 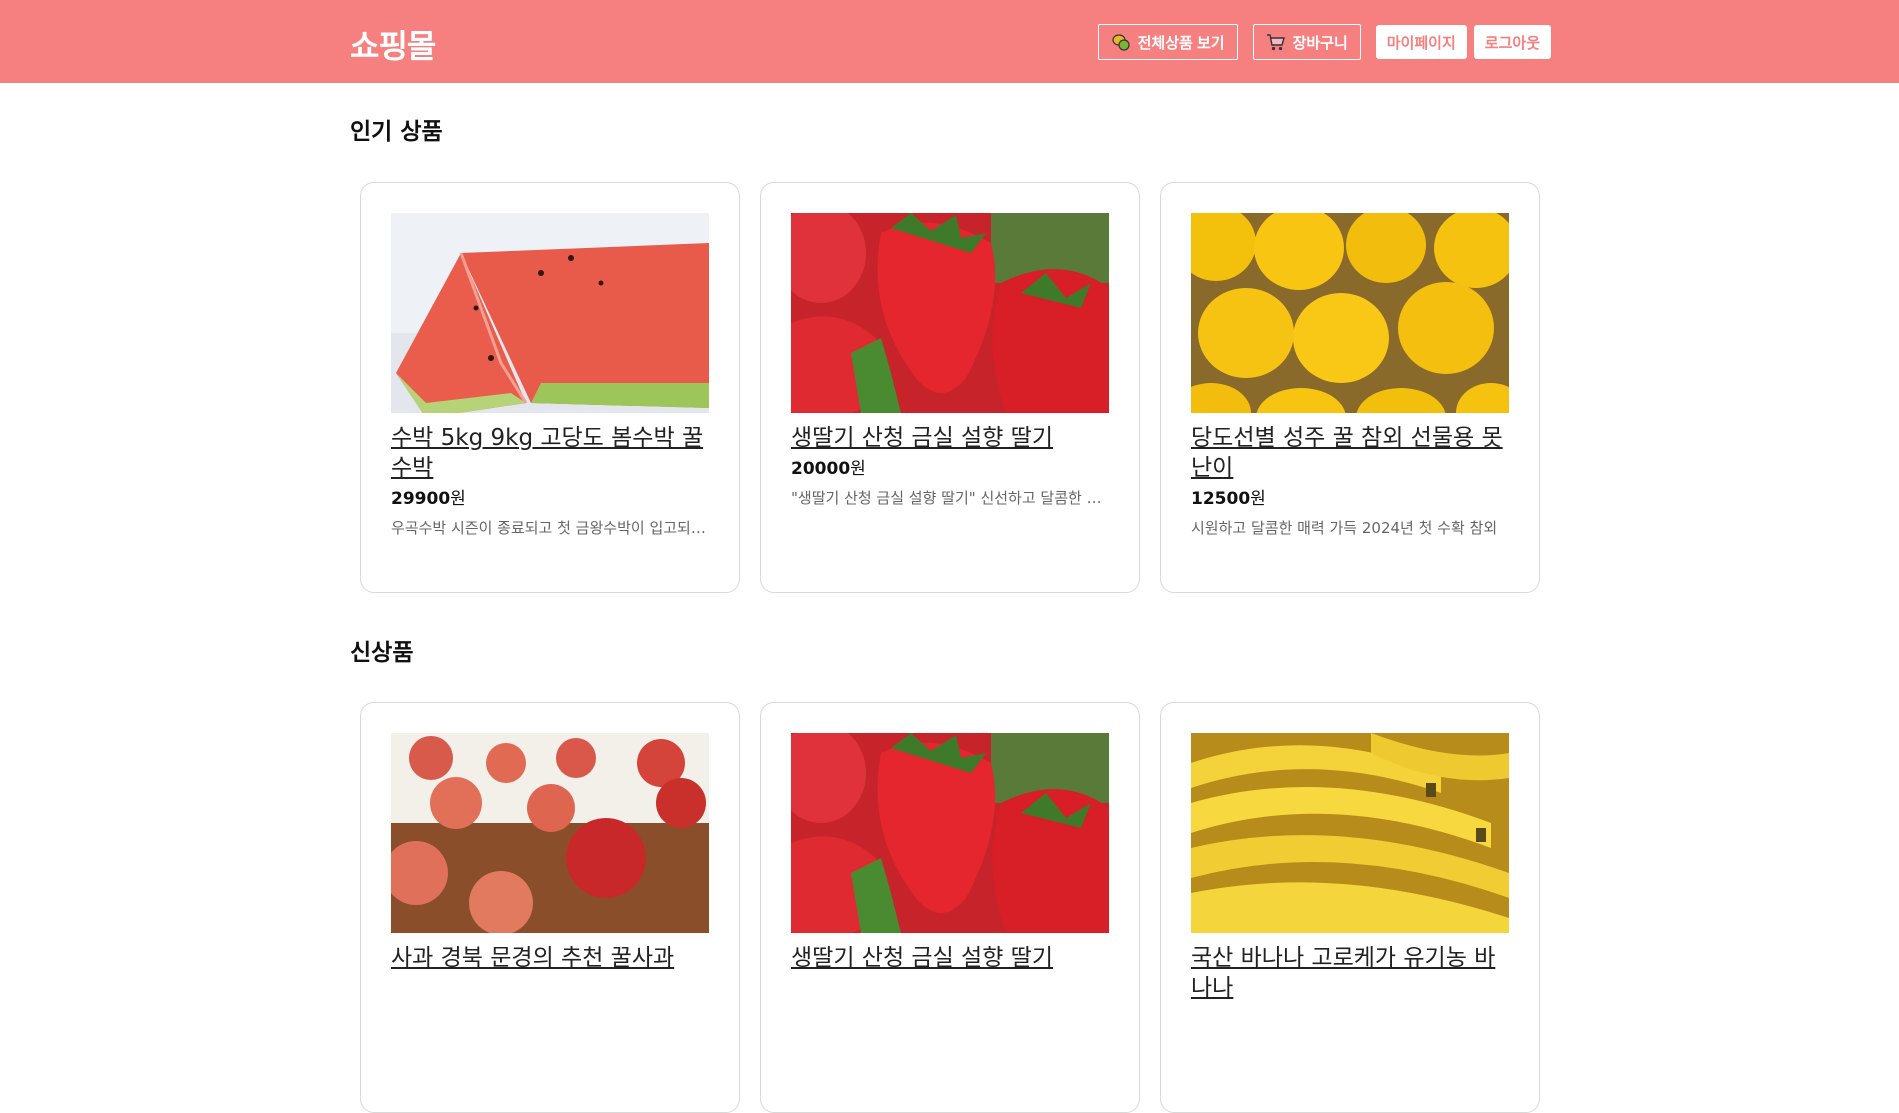 I want to click on mypage-button: 마이페이지, so click(x=1421, y=42).